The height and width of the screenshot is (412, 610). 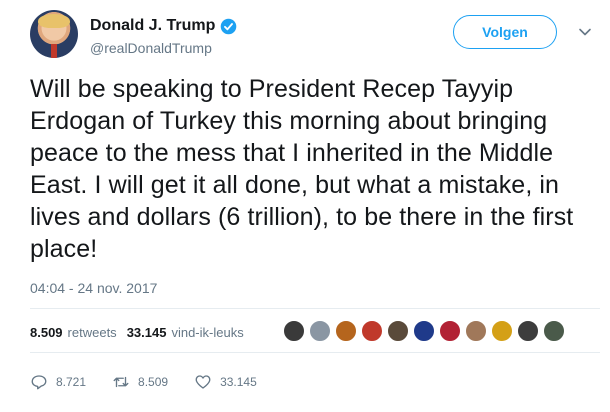 What do you see at coordinates (92, 332) in the screenshot?
I see `retweets-label: retweets` at bounding box center [92, 332].